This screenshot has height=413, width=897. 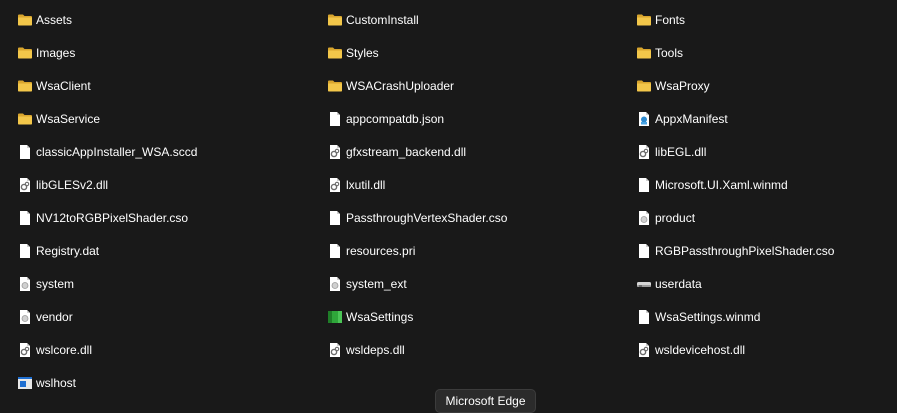 I want to click on file-item: system, so click(x=45, y=284).